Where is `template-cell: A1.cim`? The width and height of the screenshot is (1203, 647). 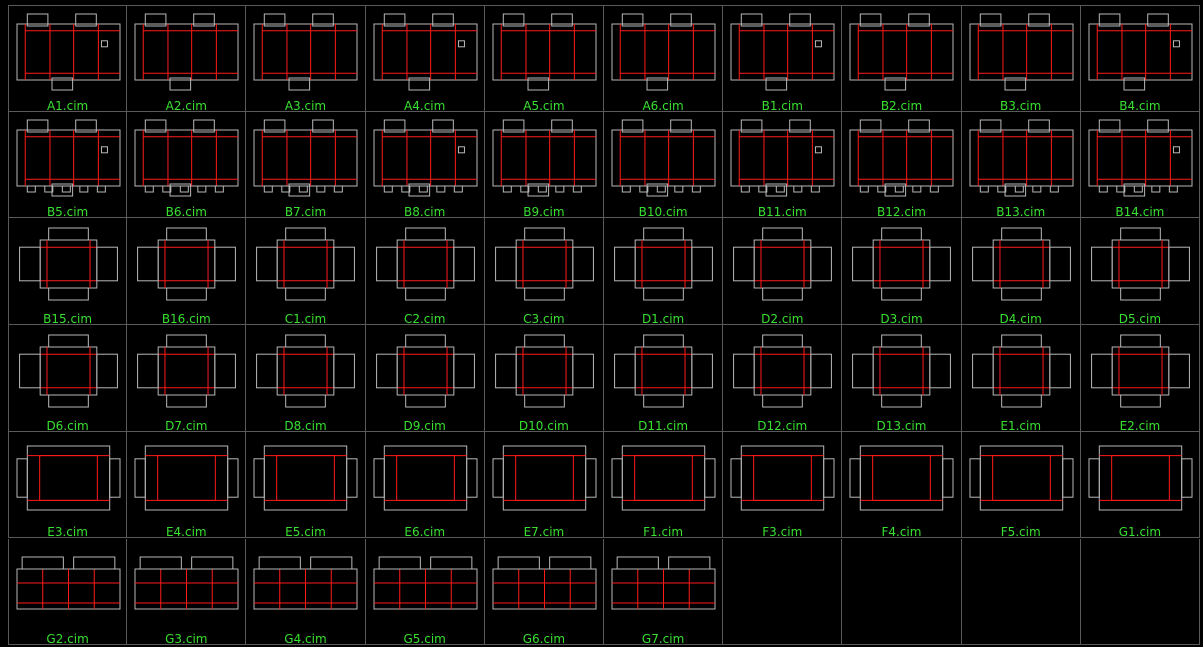 template-cell: A1.cim is located at coordinates (68, 58).